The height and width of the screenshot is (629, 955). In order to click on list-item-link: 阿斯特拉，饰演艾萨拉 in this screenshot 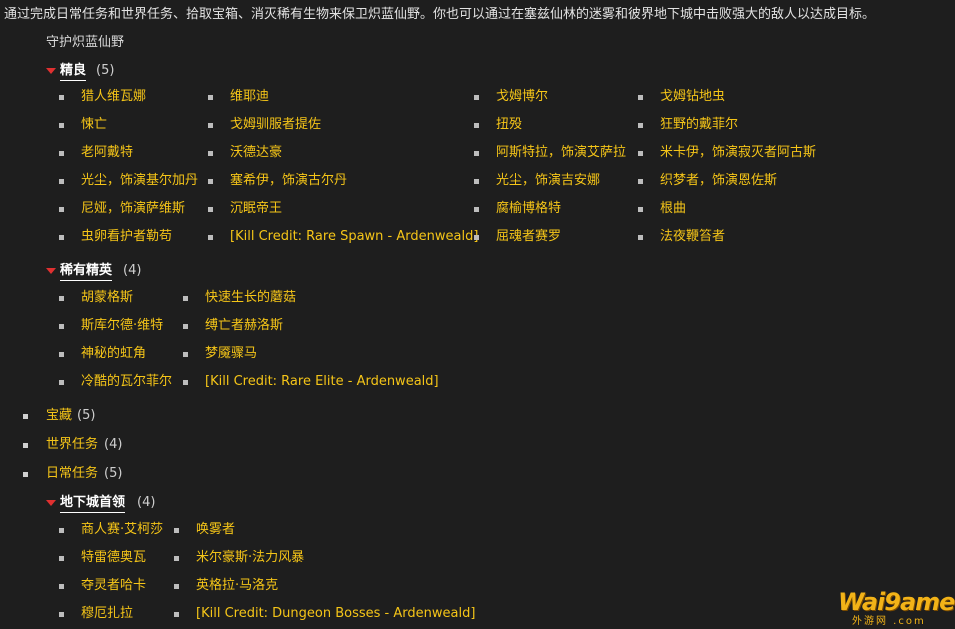, I will do `click(561, 153)`.